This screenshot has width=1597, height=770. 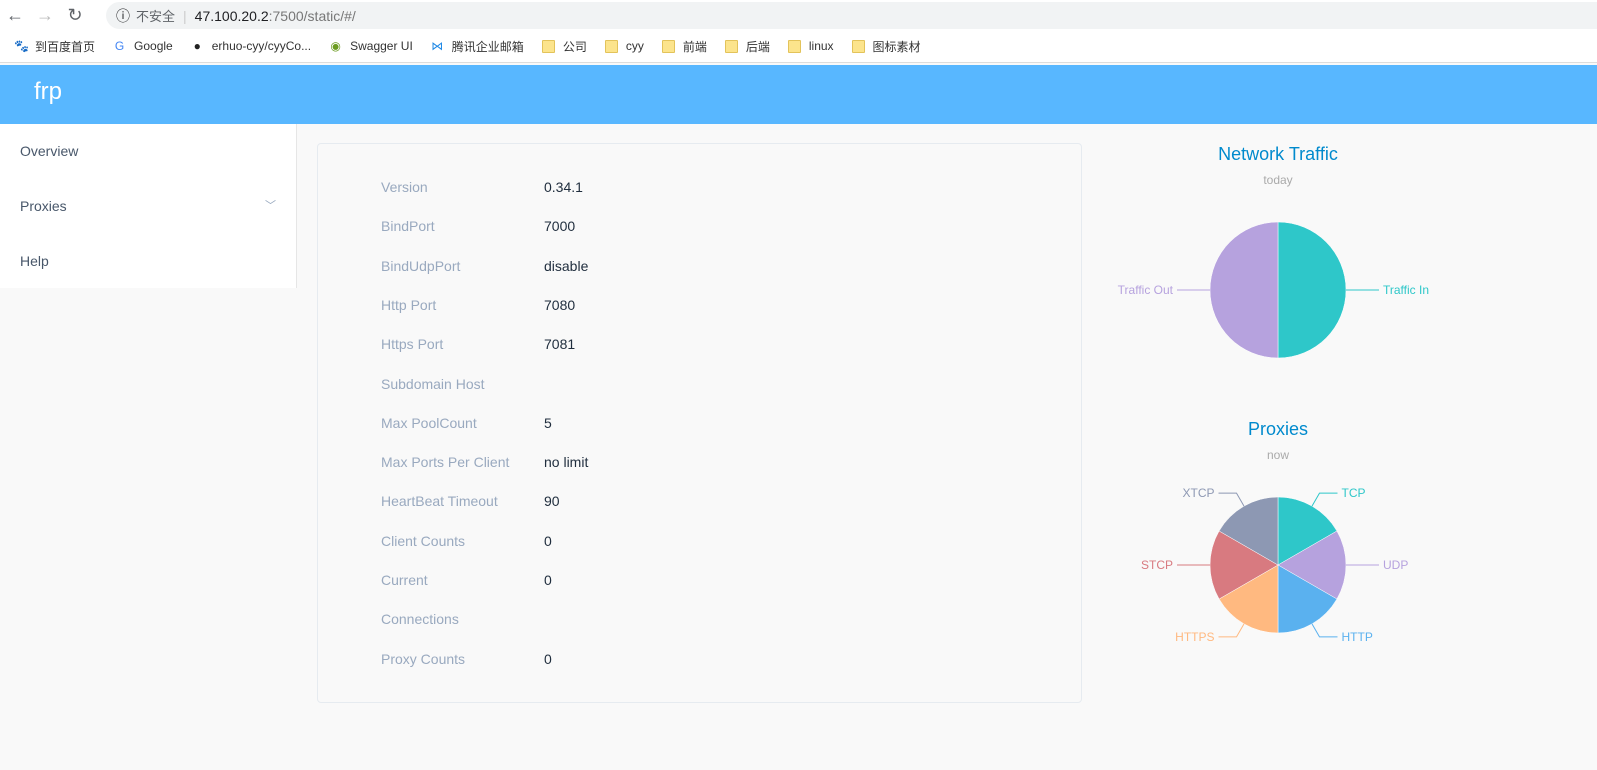 What do you see at coordinates (1194, 637) in the screenshot?
I see `pie-label: HTTPS` at bounding box center [1194, 637].